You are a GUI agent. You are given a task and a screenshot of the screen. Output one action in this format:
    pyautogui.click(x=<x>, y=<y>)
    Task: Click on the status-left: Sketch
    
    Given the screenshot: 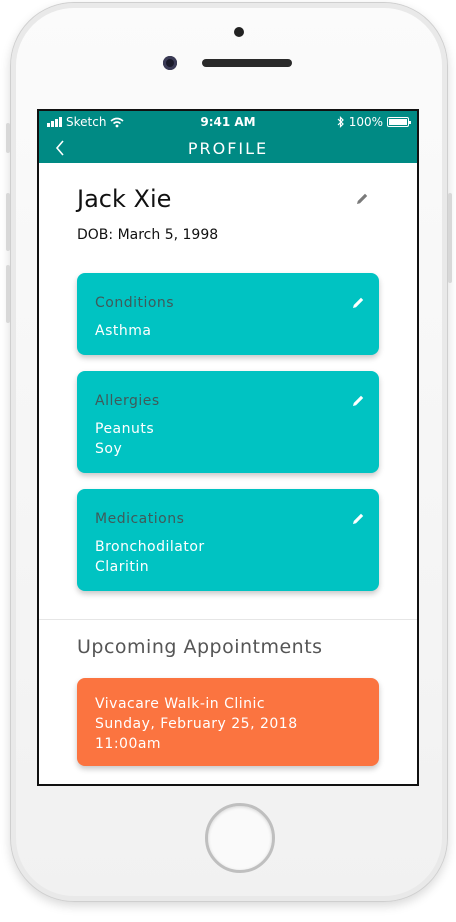 What is the action you would take?
    pyautogui.click(x=85, y=122)
    